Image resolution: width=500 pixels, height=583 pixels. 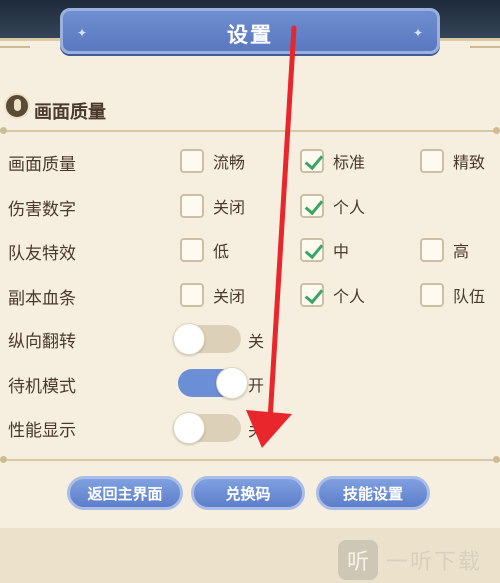 I want to click on red-arrow-annotation, so click(x=271, y=236).